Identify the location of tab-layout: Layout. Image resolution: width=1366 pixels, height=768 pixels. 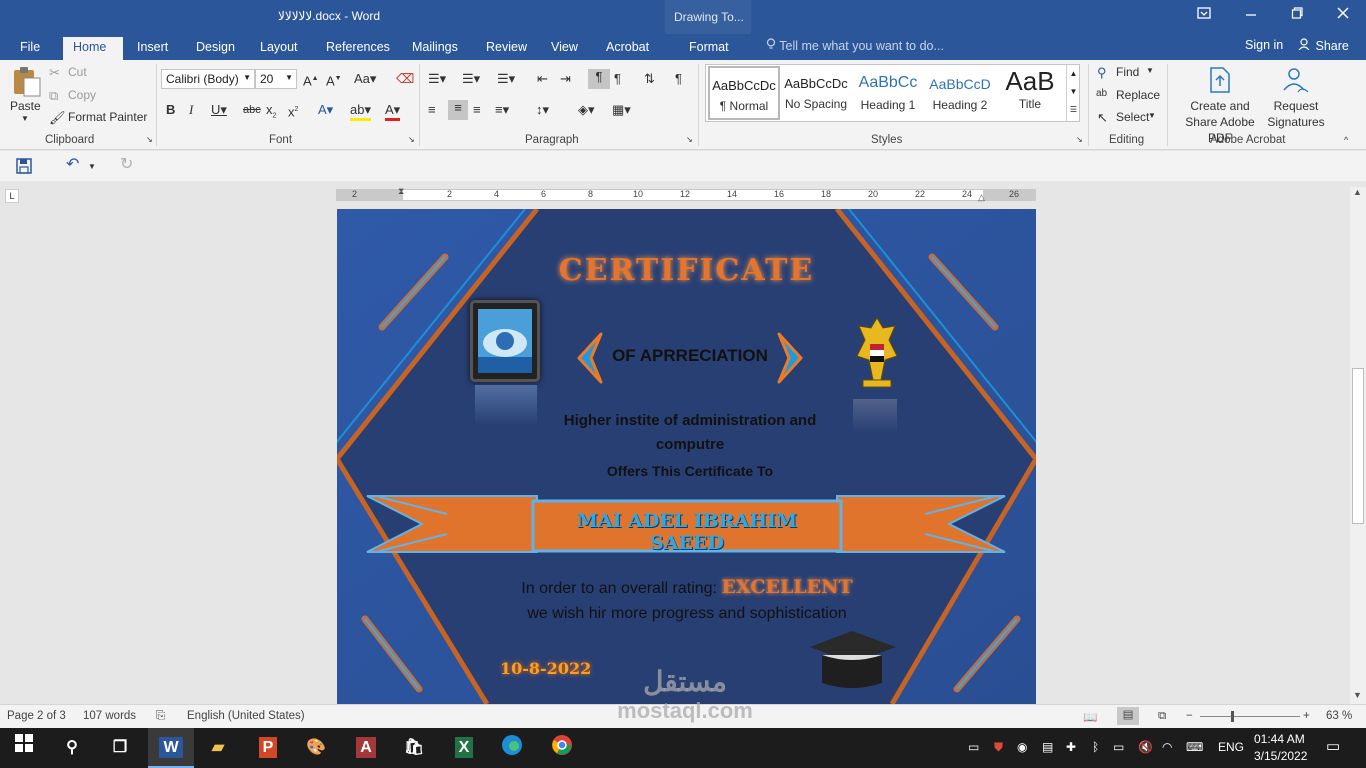
(279, 48).